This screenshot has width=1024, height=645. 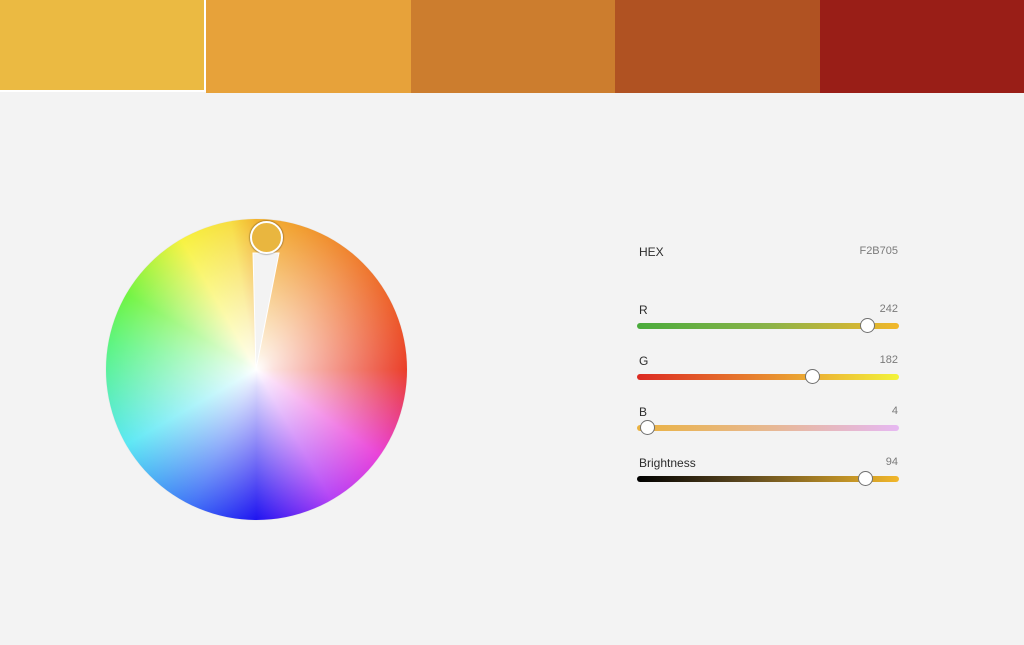 What do you see at coordinates (768, 255) in the screenshot?
I see `hex-row: HEX F2B705` at bounding box center [768, 255].